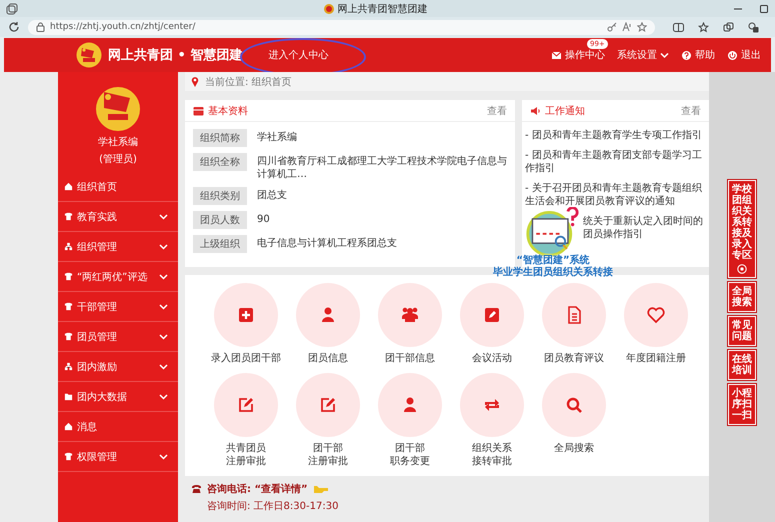  Describe the element at coordinates (220, 138) in the screenshot. I see `field-label: 组织简称` at that location.